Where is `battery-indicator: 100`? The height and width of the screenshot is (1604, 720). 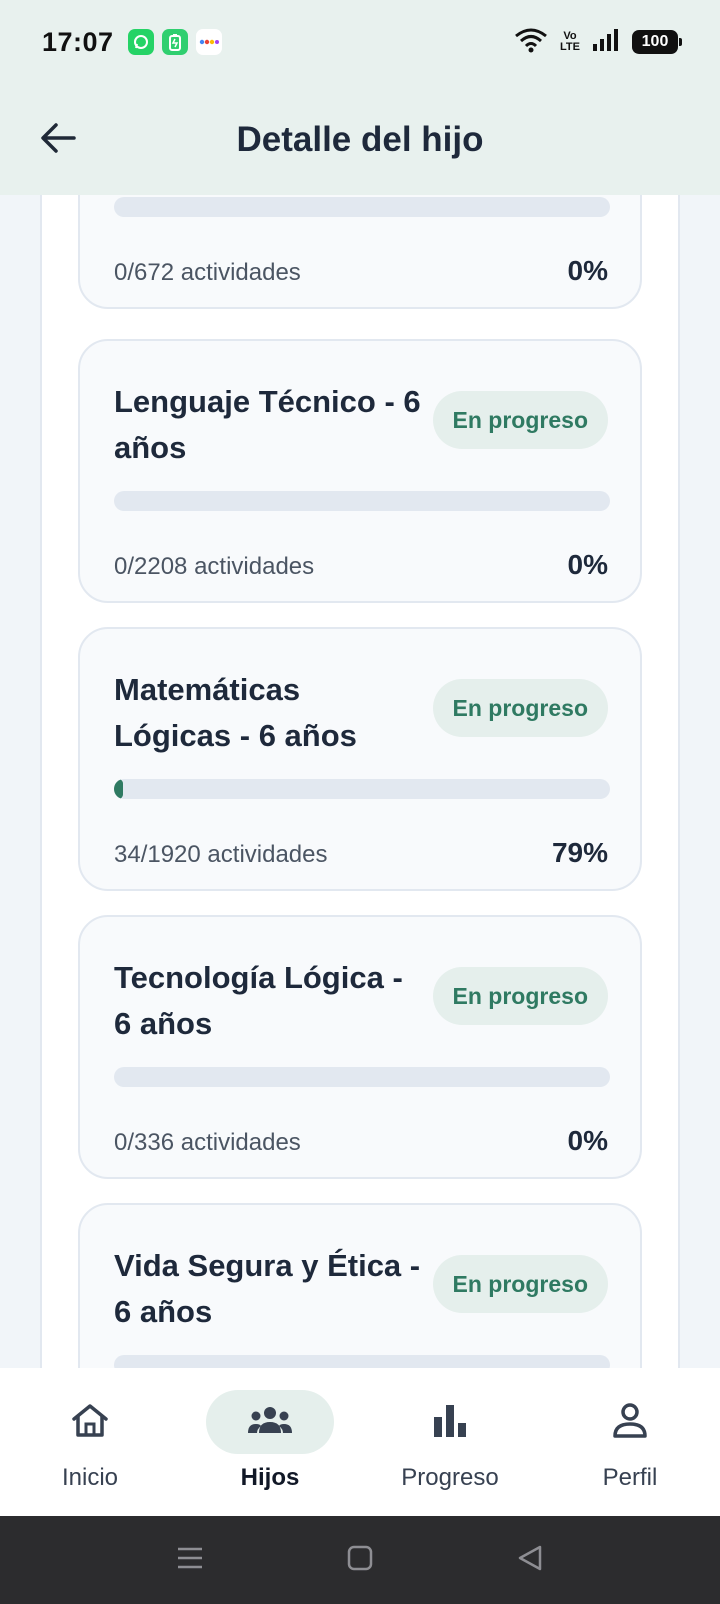
battery-indicator: 100 is located at coordinates (657, 42).